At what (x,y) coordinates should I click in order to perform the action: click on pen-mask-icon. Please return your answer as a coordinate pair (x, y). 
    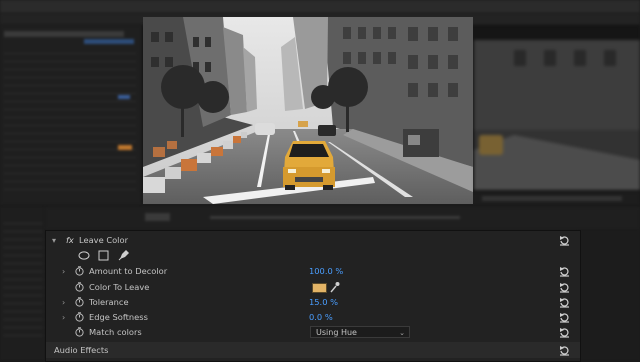
    Looking at the image, I should click on (124, 255).